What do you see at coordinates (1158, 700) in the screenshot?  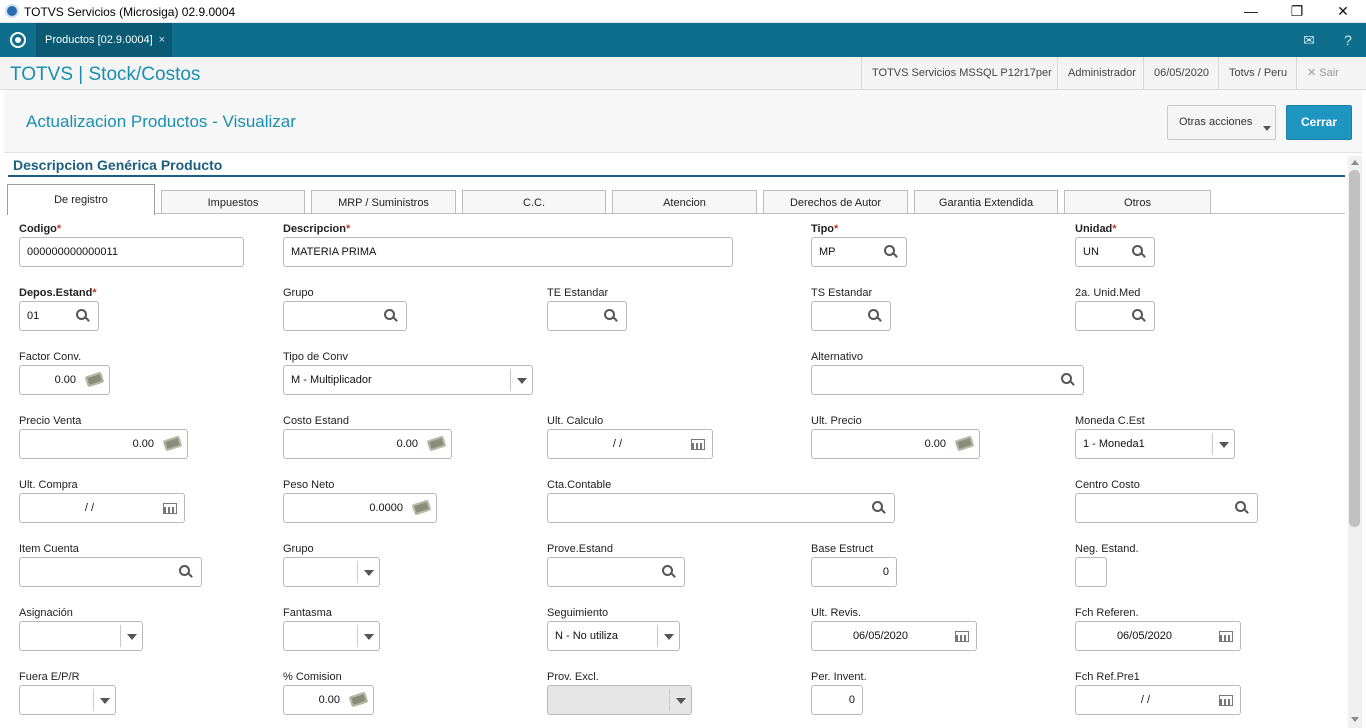 I see `fch-ref-pre1-field: / /` at bounding box center [1158, 700].